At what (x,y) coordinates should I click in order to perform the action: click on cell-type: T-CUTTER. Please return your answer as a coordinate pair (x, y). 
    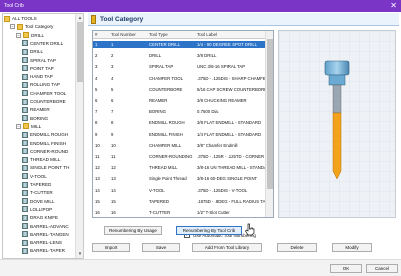
    Looking at the image, I should click on (160, 212).